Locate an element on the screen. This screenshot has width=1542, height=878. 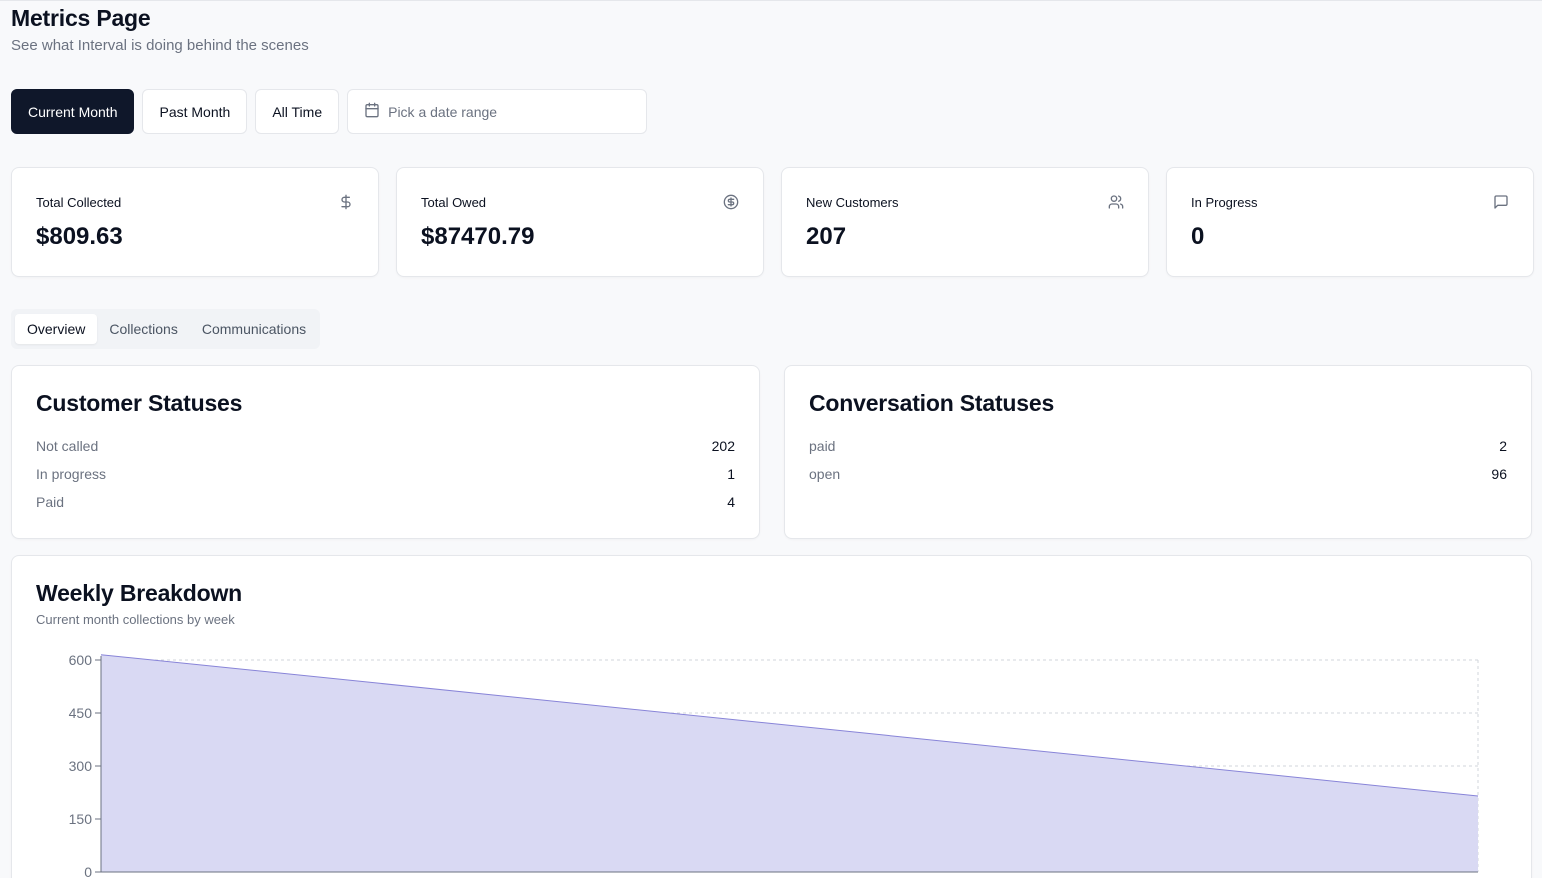
status-label: paid is located at coordinates (822, 446).